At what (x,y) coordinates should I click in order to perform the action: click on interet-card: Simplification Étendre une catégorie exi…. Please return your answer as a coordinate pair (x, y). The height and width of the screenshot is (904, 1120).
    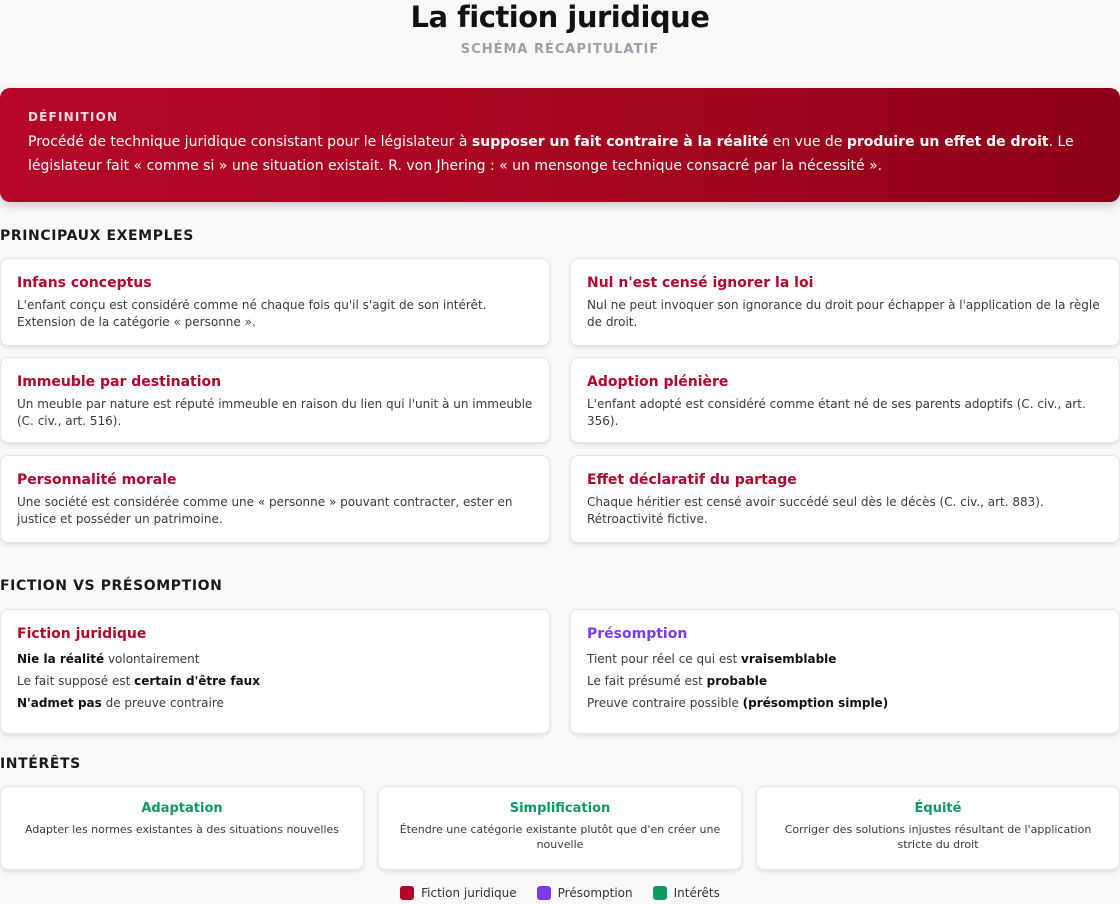
    Looking at the image, I should click on (560, 828).